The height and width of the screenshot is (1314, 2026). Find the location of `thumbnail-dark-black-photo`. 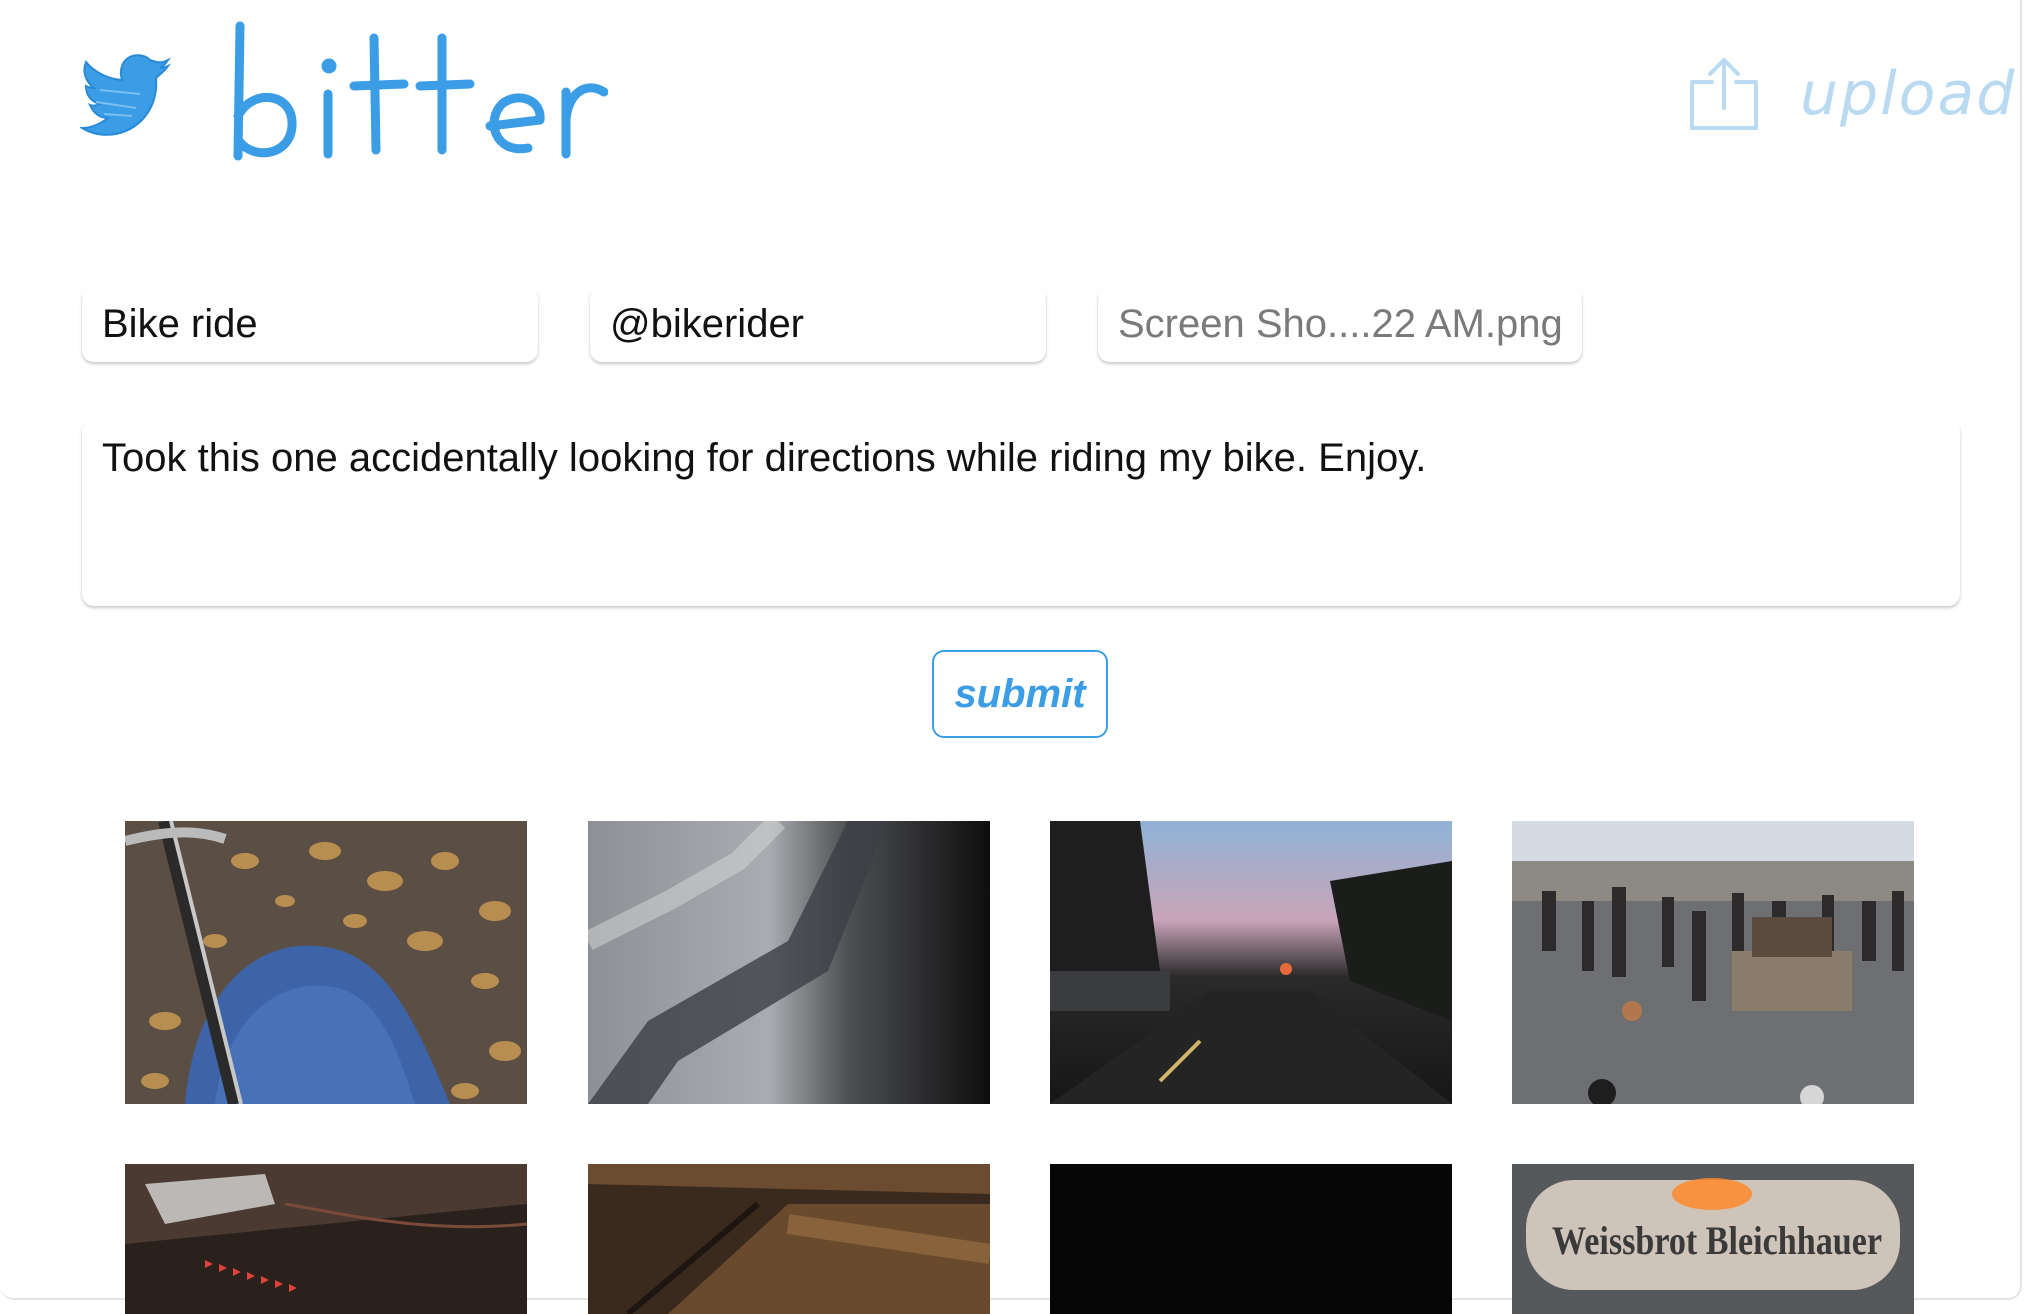

thumbnail-dark-black-photo is located at coordinates (1251, 1239).